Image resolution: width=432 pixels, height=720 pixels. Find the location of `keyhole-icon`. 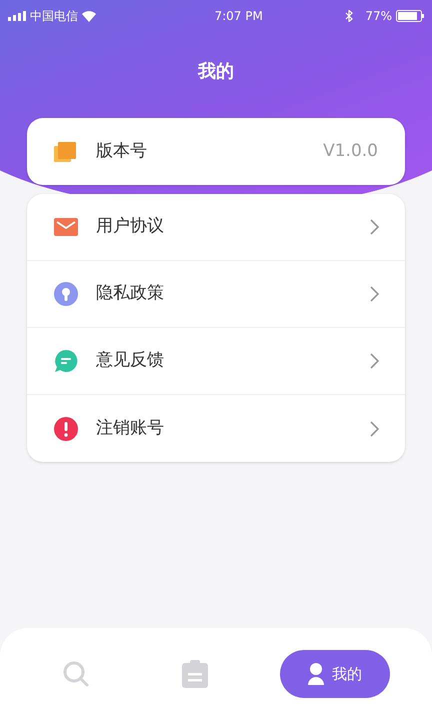

keyhole-icon is located at coordinates (66, 294).